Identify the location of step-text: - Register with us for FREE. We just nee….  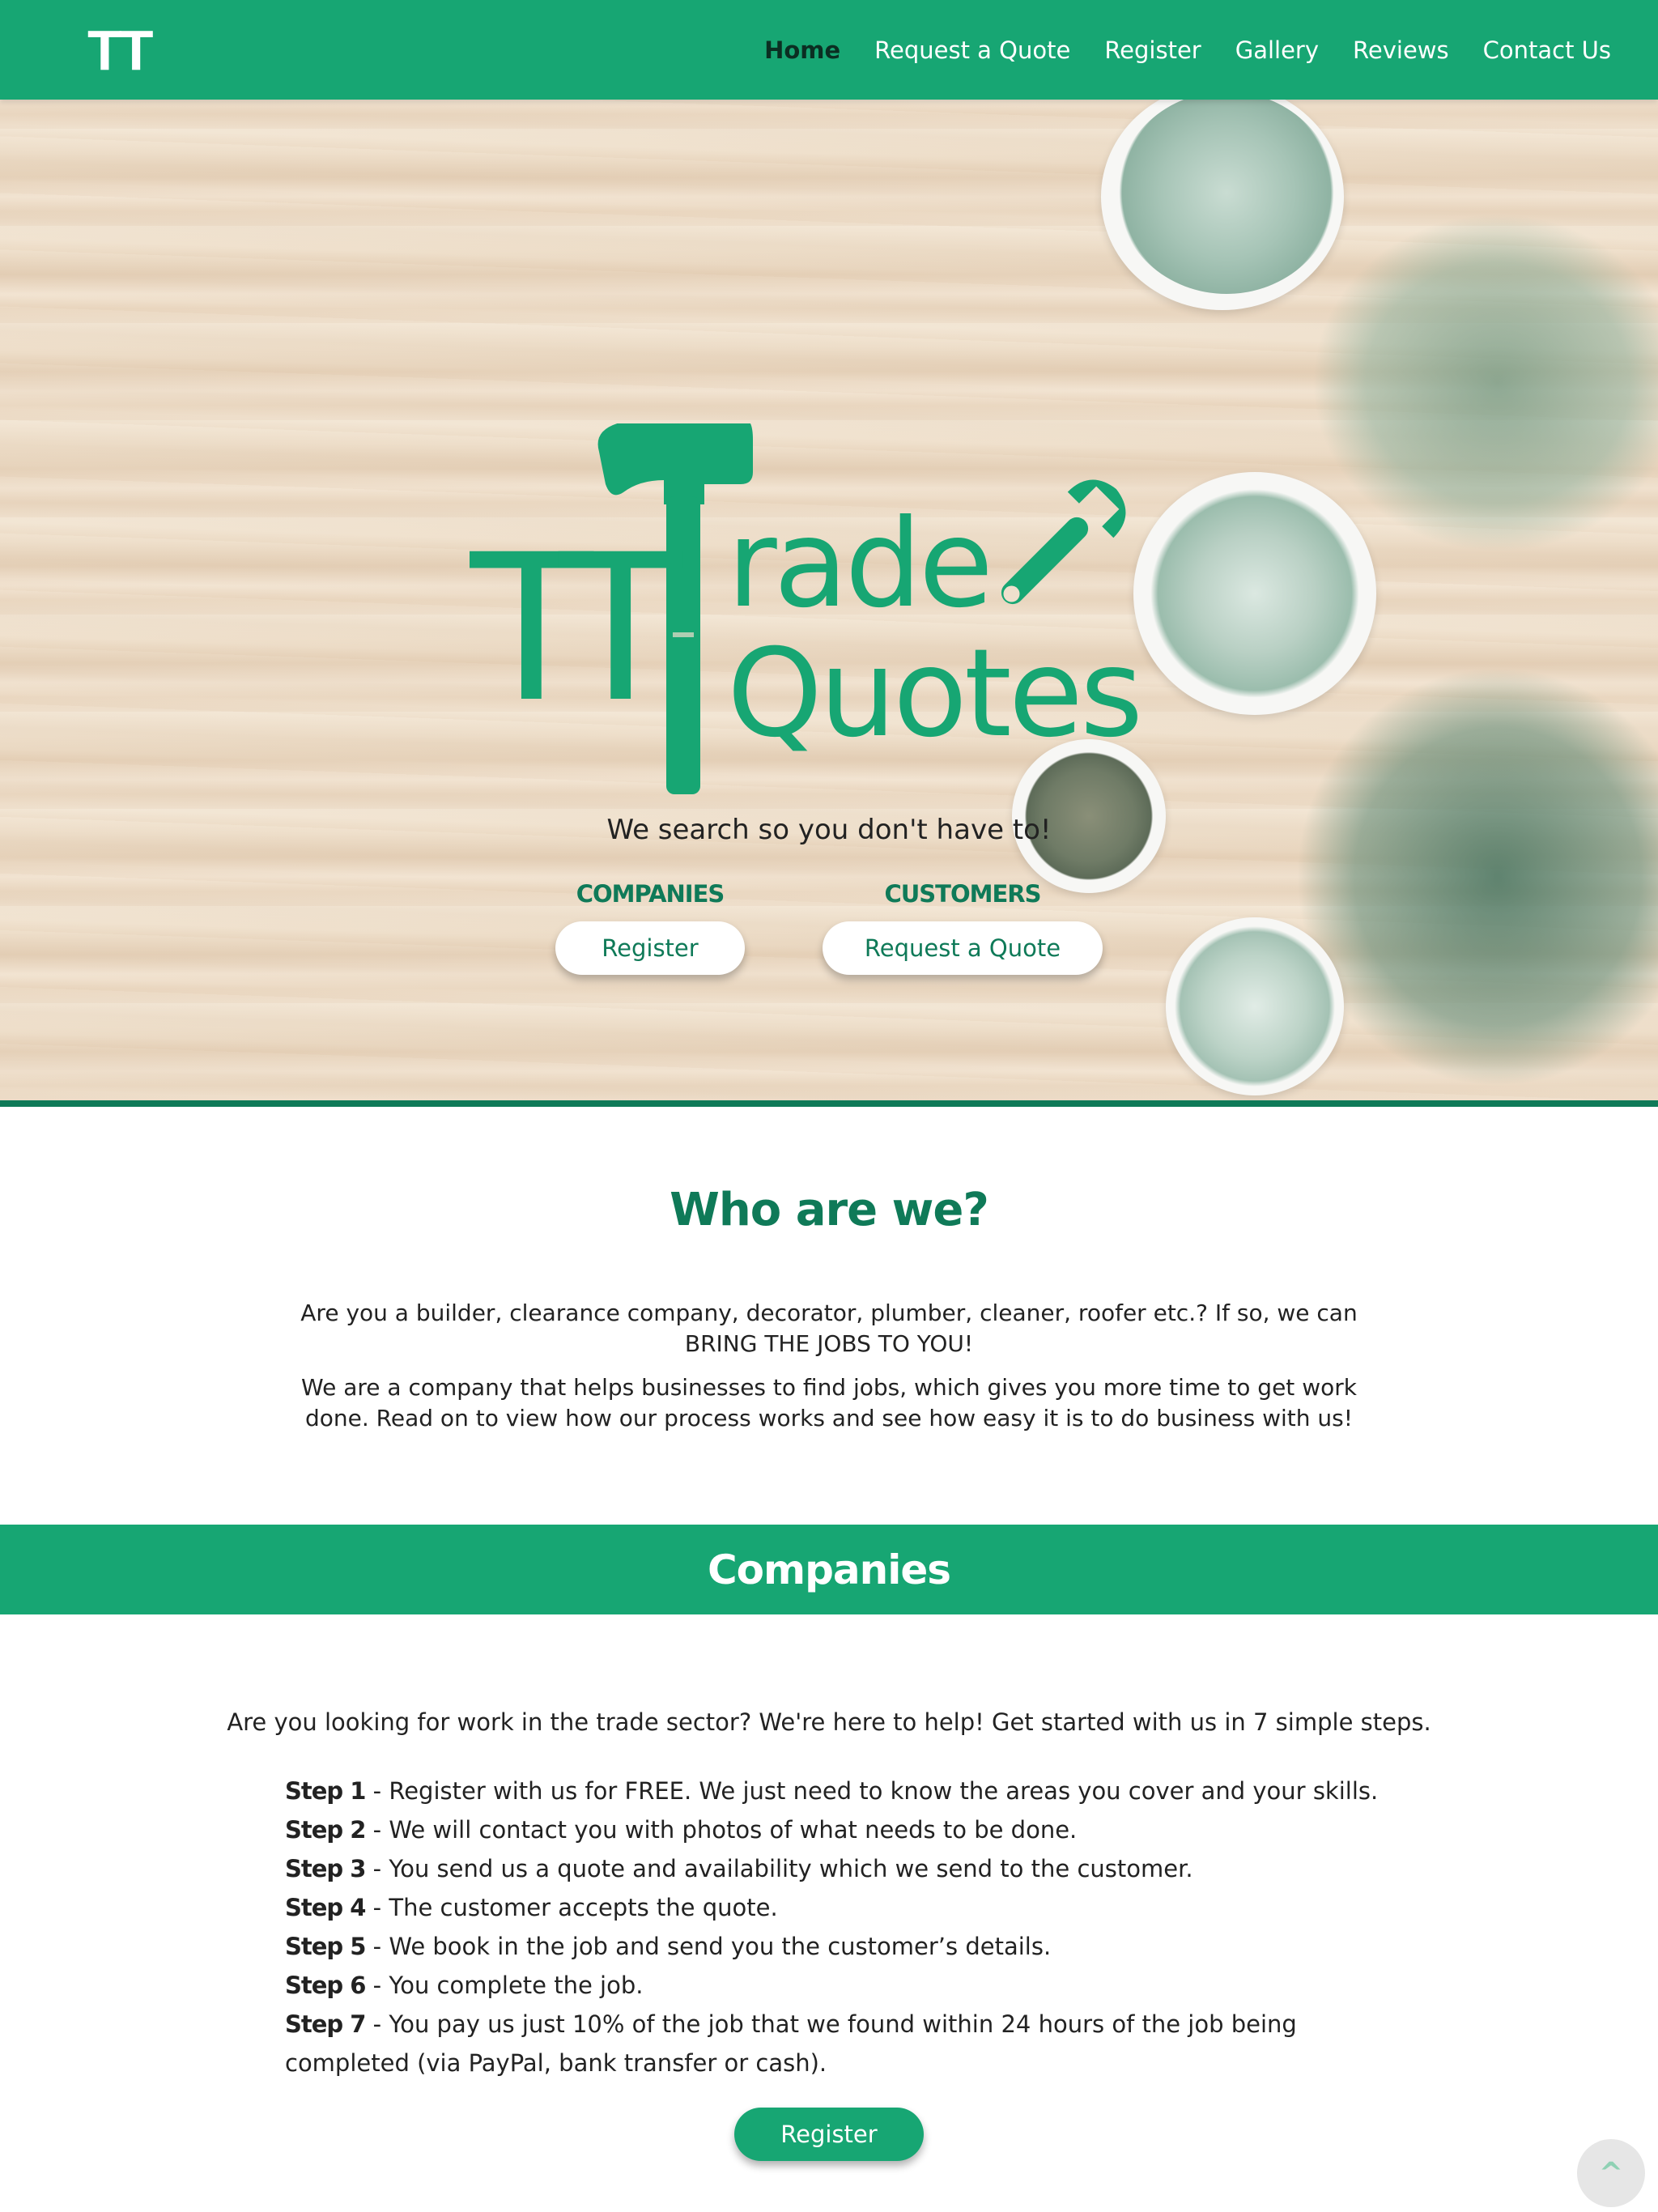
(872, 1791).